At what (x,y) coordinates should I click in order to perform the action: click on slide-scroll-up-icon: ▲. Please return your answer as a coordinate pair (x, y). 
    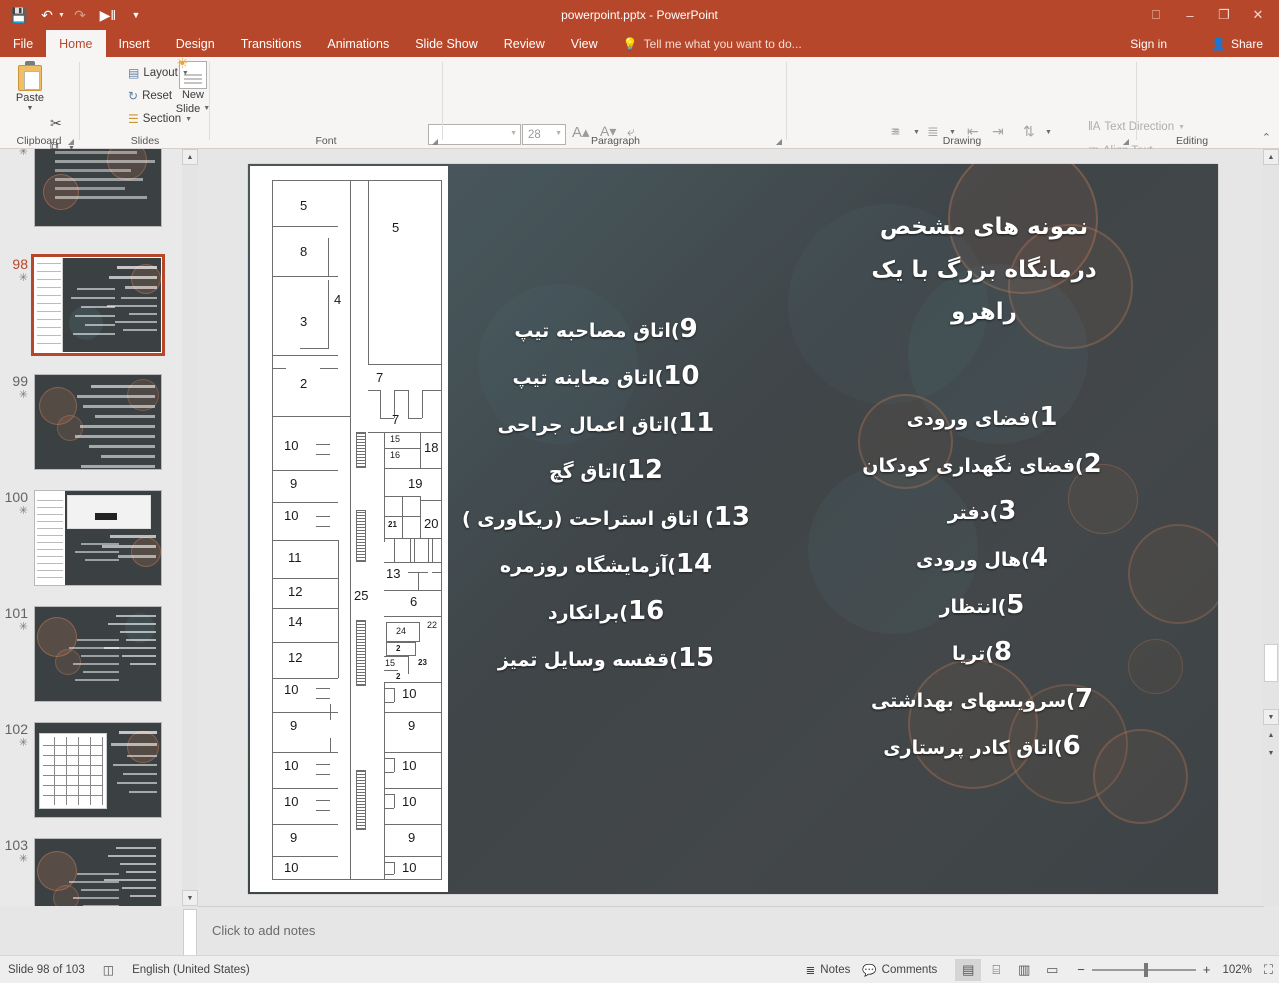
    Looking at the image, I should click on (1271, 157).